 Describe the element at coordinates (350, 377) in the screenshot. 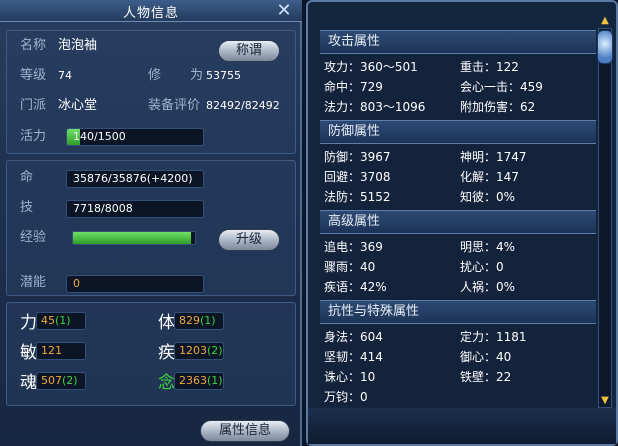

I see `stat-resist-item: 诛心：10` at that location.